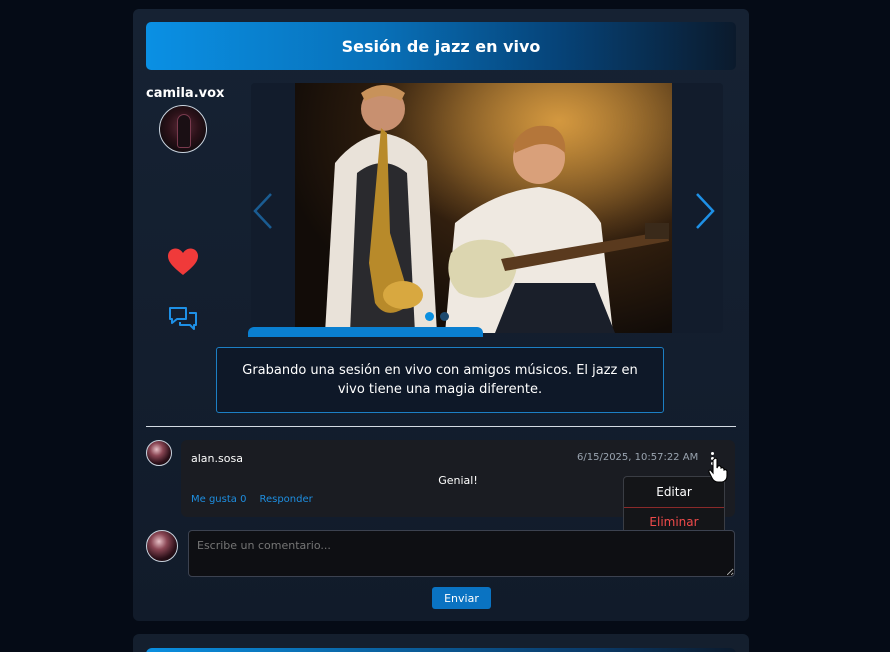  I want to click on carousel-next-icon, so click(705, 211).